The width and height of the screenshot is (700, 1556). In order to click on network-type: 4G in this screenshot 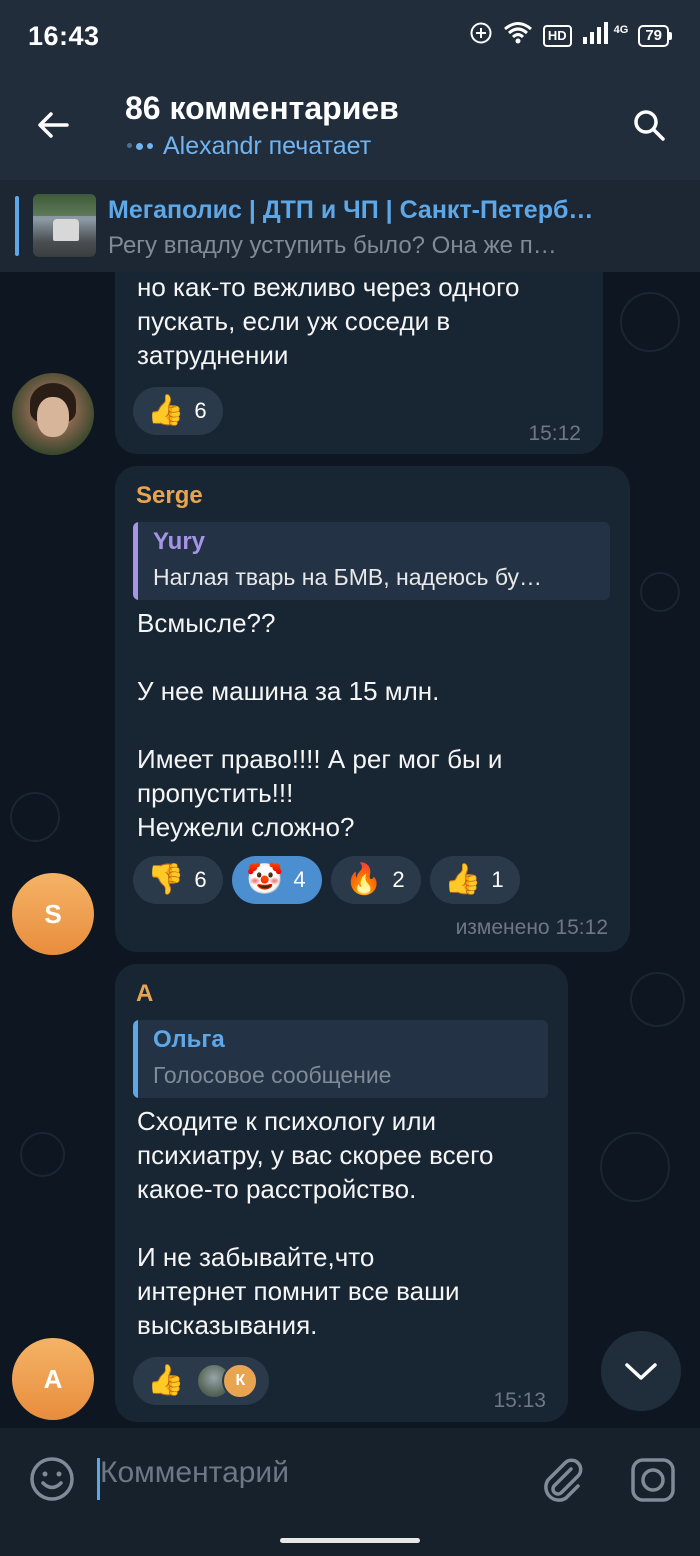, I will do `click(621, 30)`.